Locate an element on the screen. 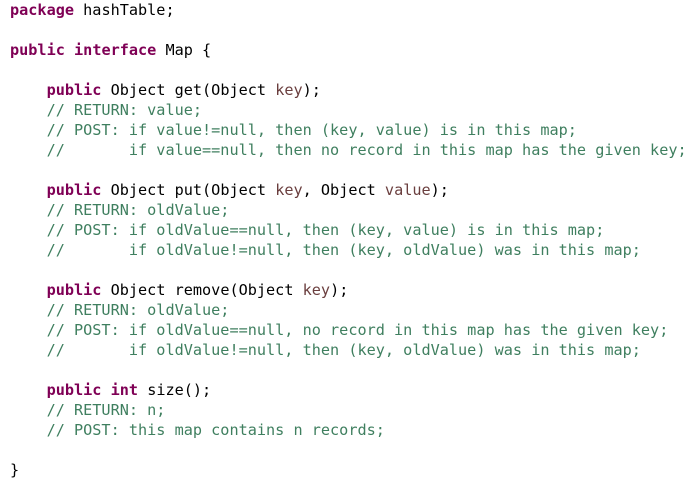 The width and height of the screenshot is (692, 480). code-text: size(); is located at coordinates (175, 390).